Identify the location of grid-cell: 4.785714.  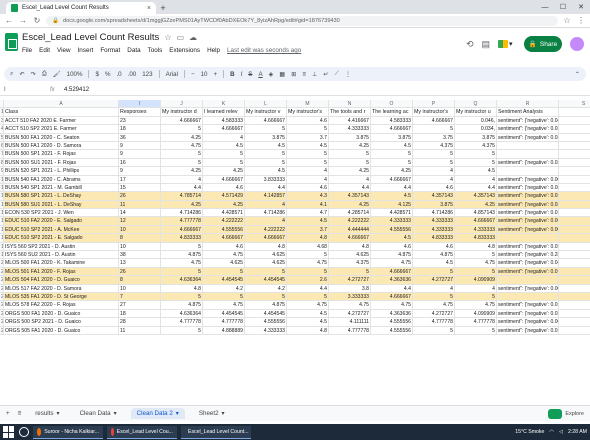
(182, 196).